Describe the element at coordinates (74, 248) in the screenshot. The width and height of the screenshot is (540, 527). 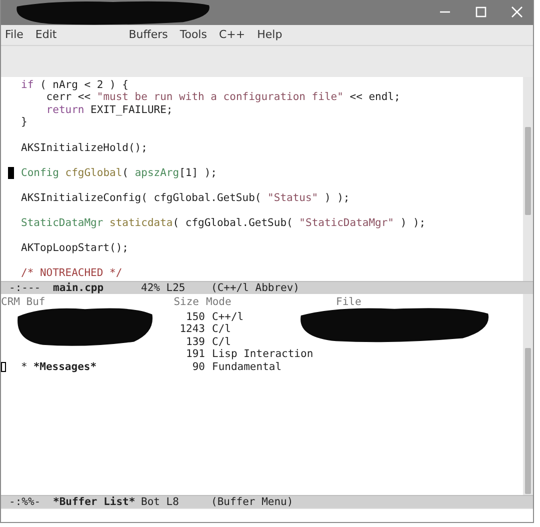
I see `code-line: AKTopLoopStart();` at that location.